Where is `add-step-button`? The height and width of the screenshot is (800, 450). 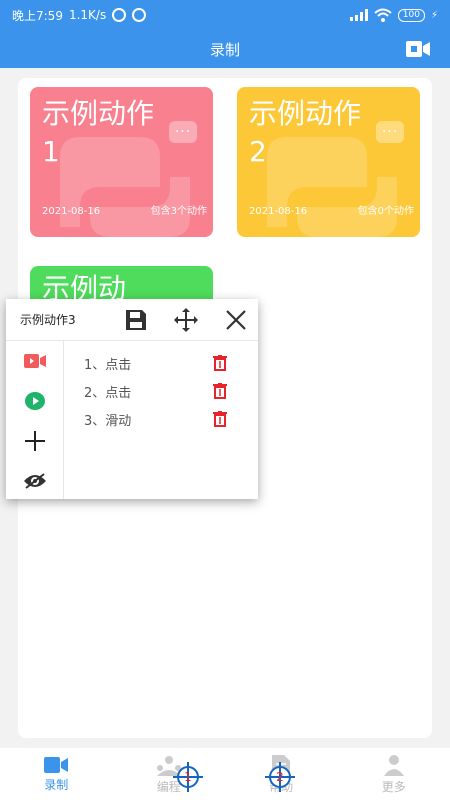
add-step-button is located at coordinates (35, 441).